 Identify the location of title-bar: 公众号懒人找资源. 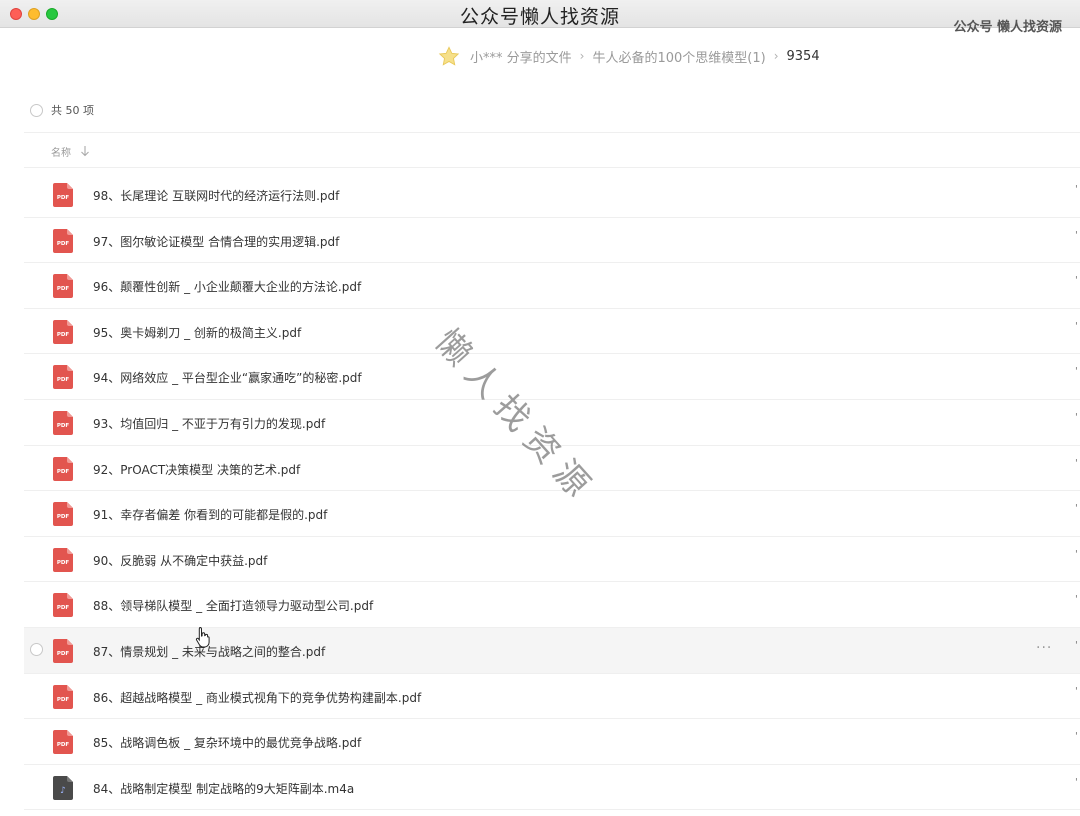
(540, 14).